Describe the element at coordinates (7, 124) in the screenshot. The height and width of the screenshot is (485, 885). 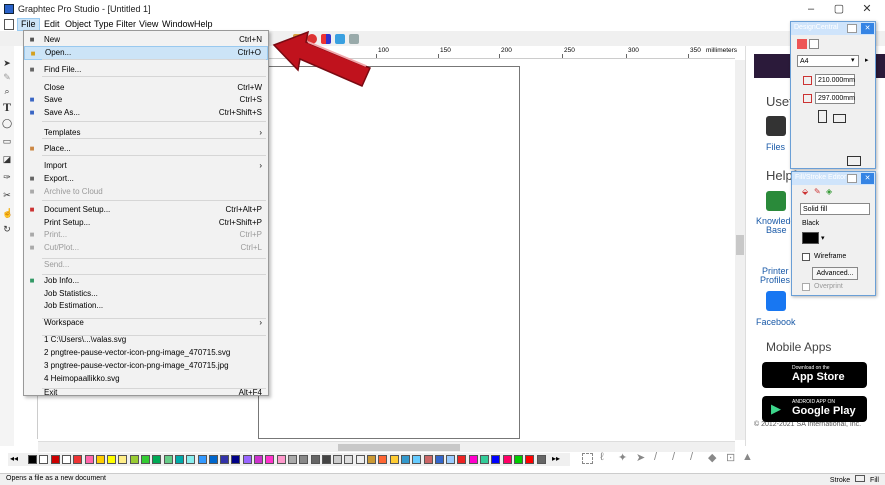
I see `ellipse-tool-icon: ◯` at that location.